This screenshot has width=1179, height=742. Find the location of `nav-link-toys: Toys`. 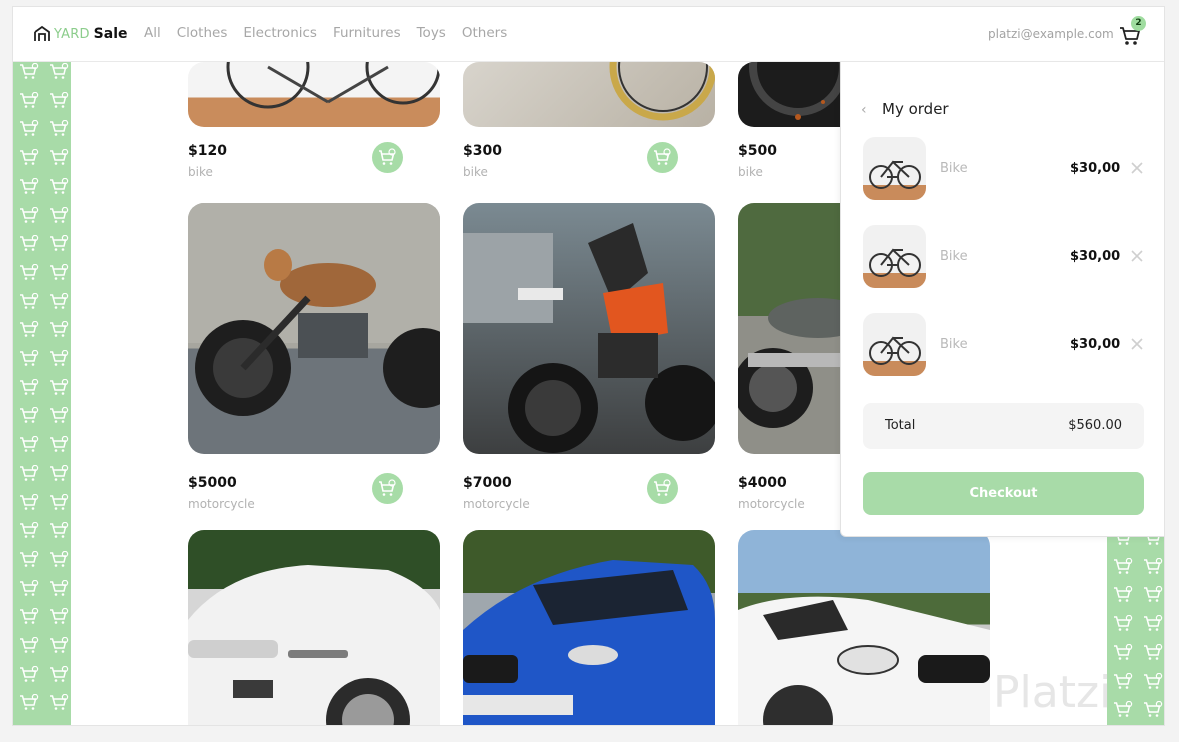

nav-link-toys: Toys is located at coordinates (431, 33).